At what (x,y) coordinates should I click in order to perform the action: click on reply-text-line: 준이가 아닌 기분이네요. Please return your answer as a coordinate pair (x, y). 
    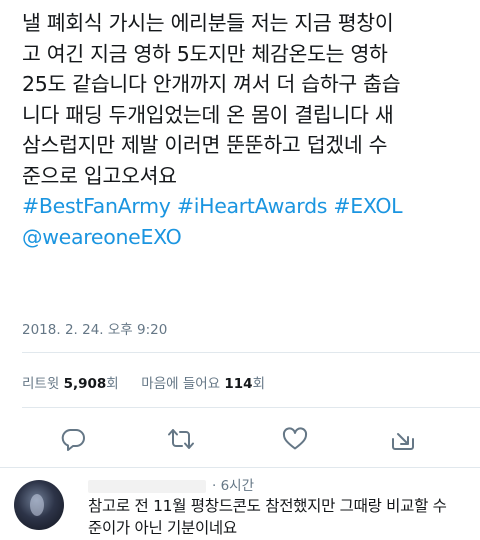
    Looking at the image, I should click on (162, 528).